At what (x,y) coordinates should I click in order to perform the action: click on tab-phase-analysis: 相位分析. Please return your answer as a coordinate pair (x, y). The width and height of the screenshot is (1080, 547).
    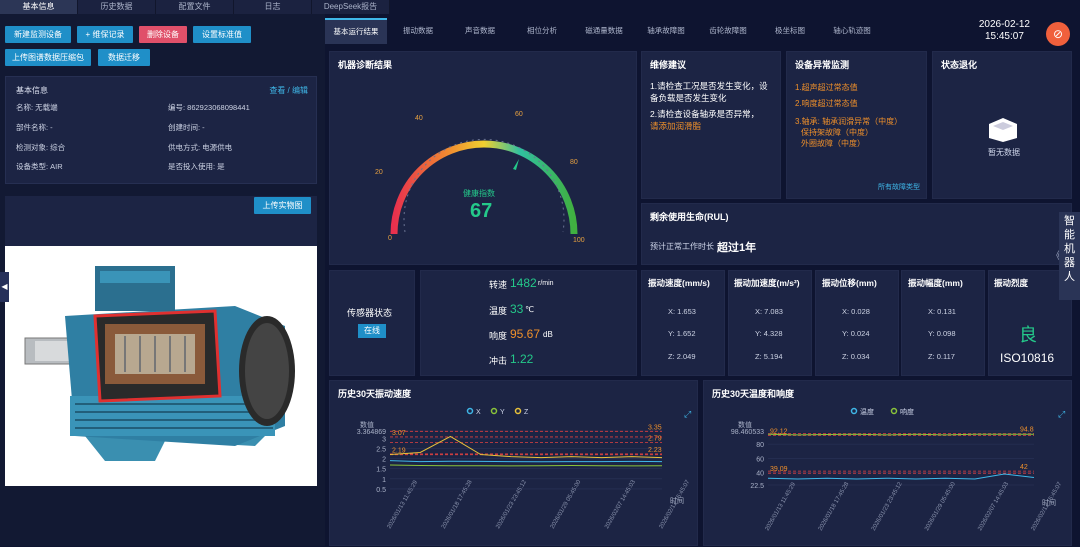
    Looking at the image, I should click on (542, 31).